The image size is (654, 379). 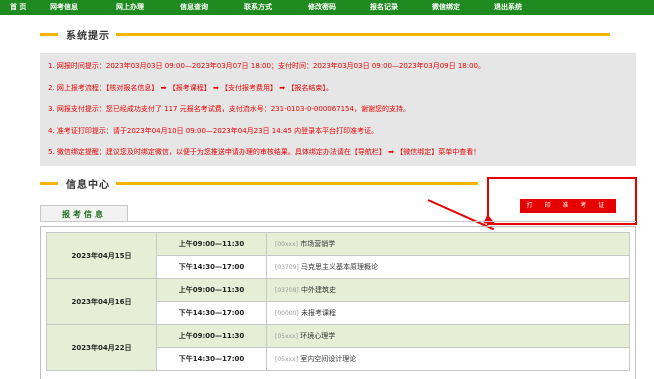 What do you see at coordinates (328, 359) in the screenshot?
I see `subject-name: 室内空间设计理论` at bounding box center [328, 359].